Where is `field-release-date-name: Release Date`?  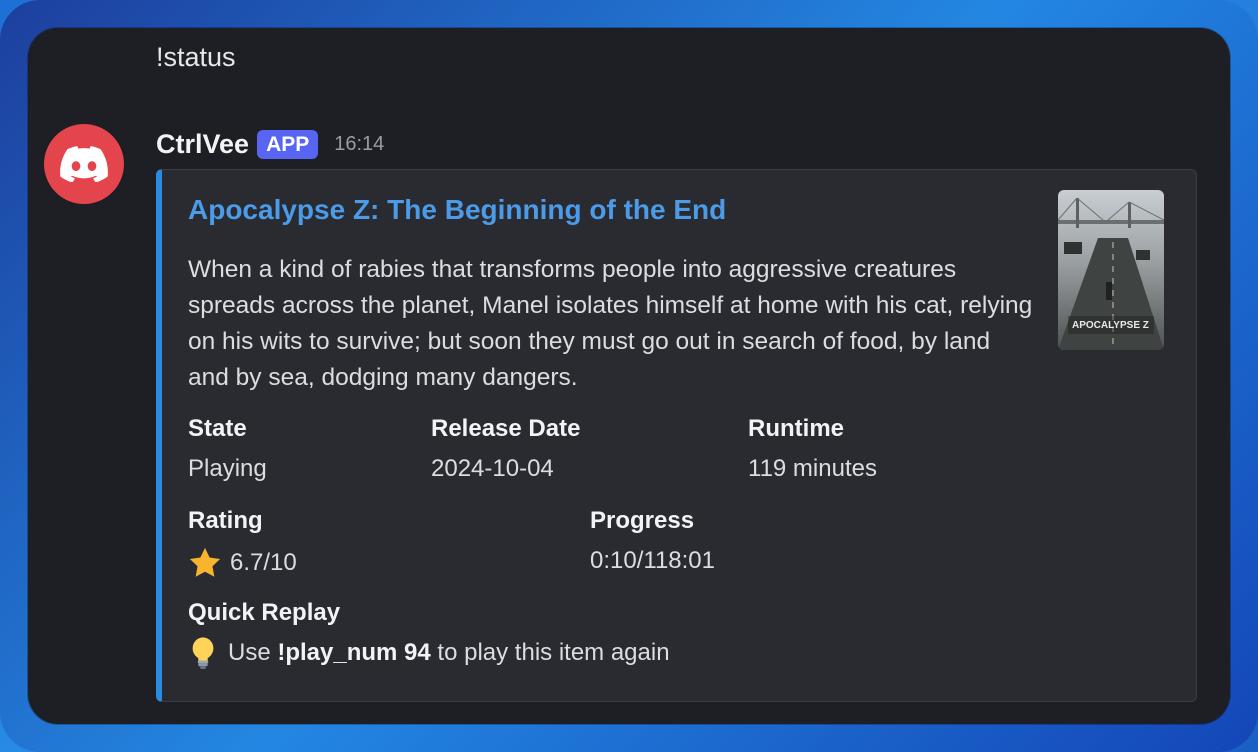 field-release-date-name: Release Date is located at coordinates (506, 428).